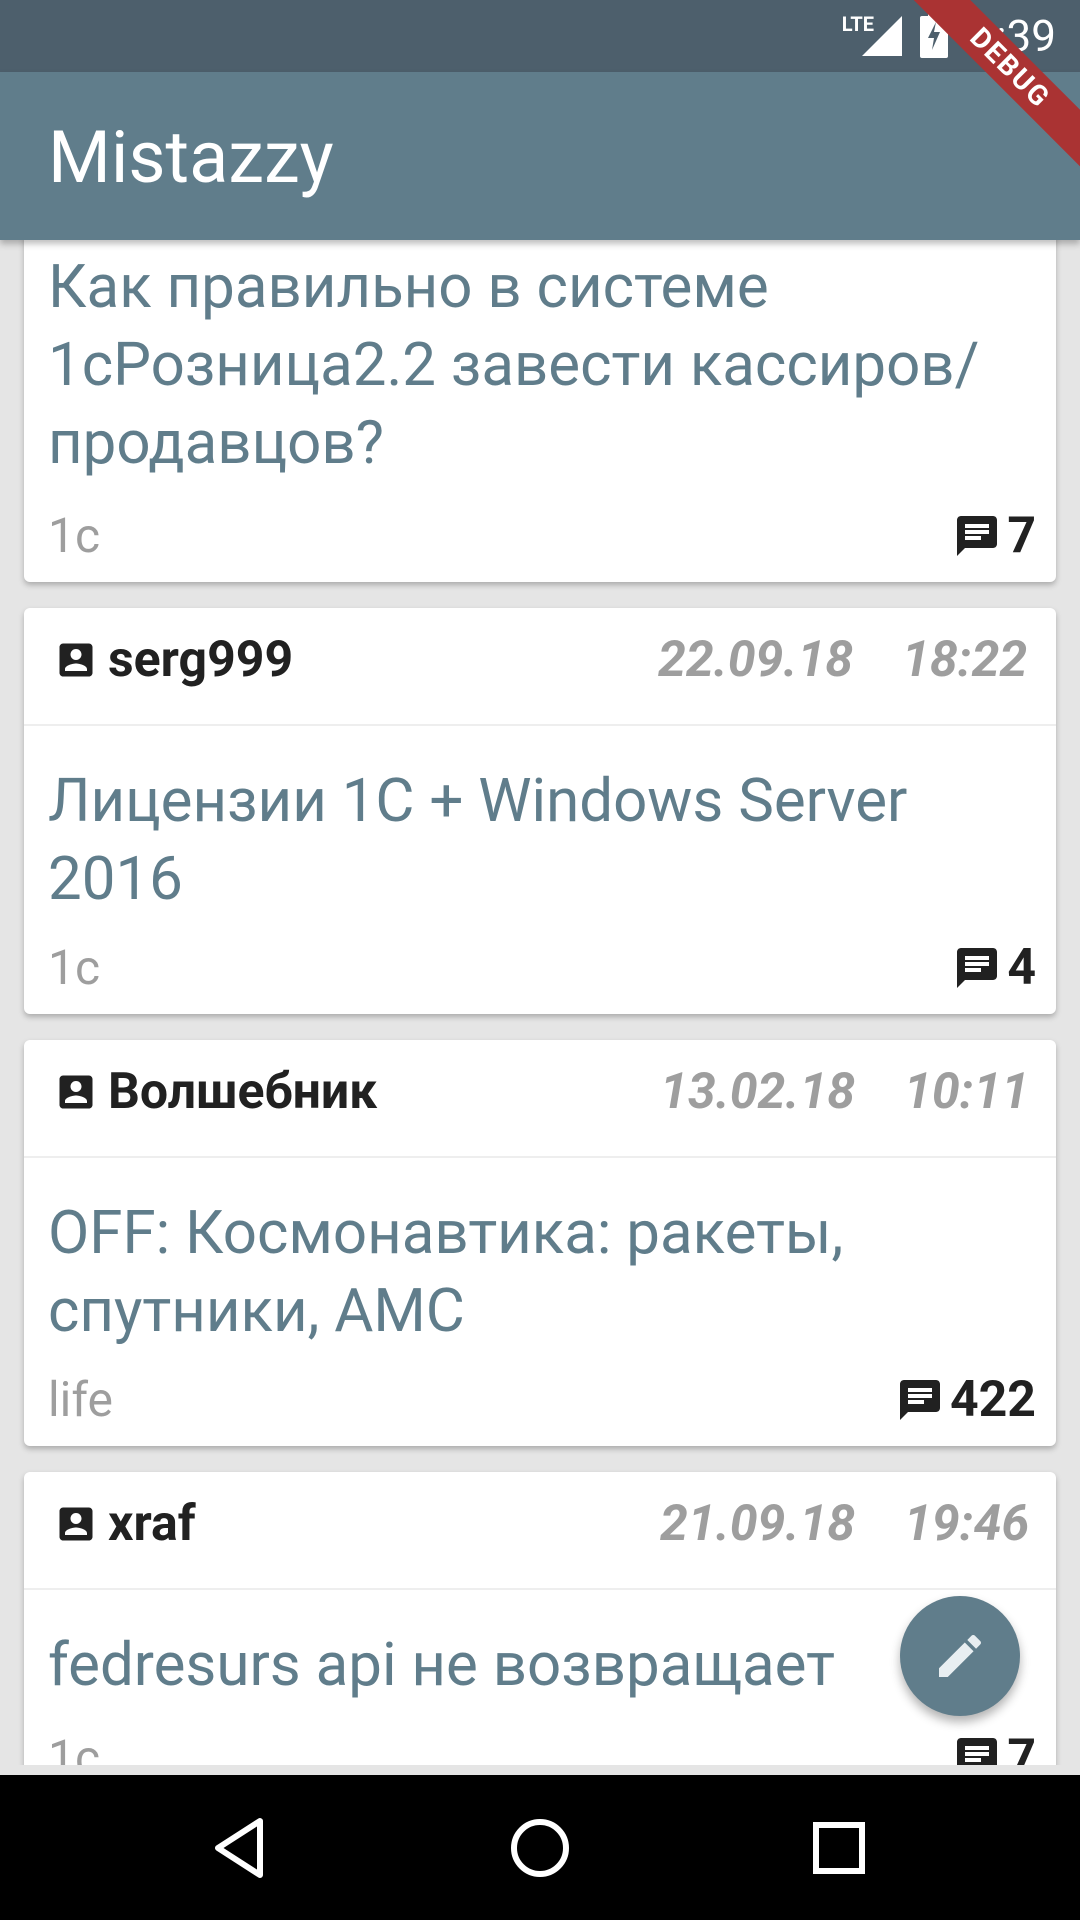  Describe the element at coordinates (478, 839) in the screenshot. I see `topic-title: Лицензии 1С + Windows Server 2016` at that location.